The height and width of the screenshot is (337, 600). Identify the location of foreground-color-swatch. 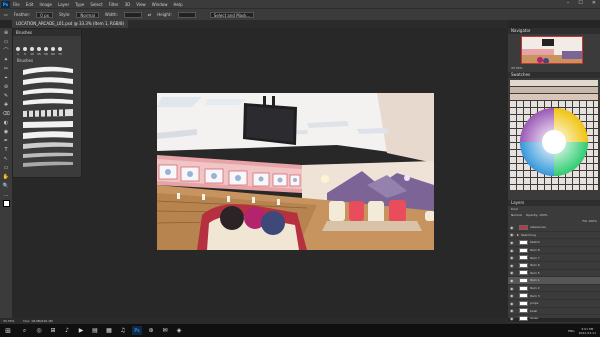
(6, 203).